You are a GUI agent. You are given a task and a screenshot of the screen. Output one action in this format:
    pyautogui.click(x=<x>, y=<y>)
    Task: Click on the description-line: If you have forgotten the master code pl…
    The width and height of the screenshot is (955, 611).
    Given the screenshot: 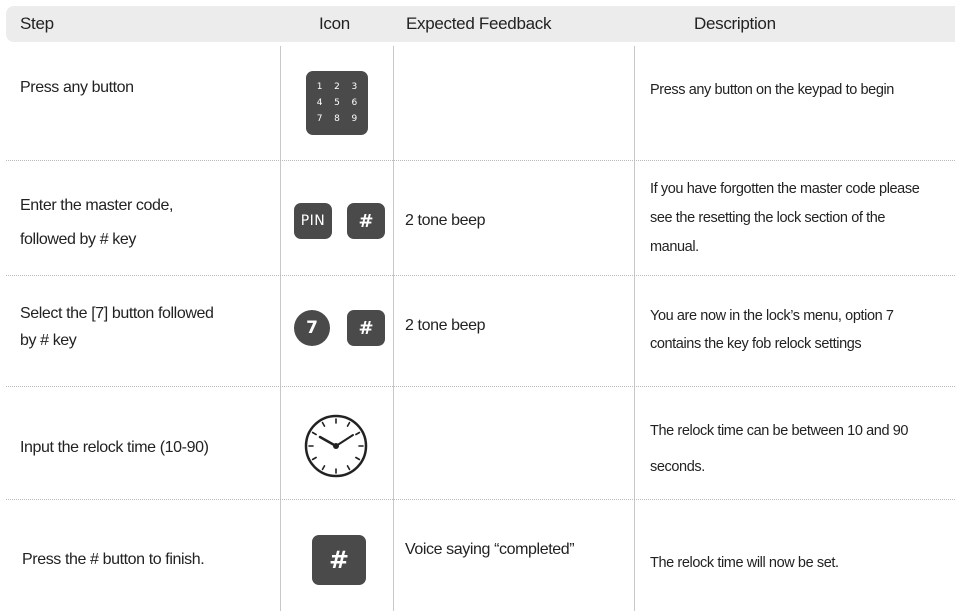 What is the action you would take?
    pyautogui.click(x=785, y=189)
    